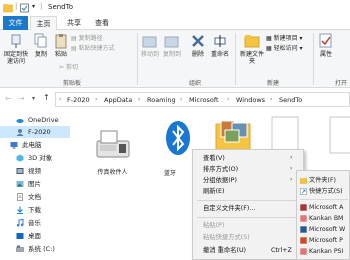 Image resolution: width=350 pixels, height=260 pixels. I want to click on crumb-microsoft: Microsoft, so click(204, 100).